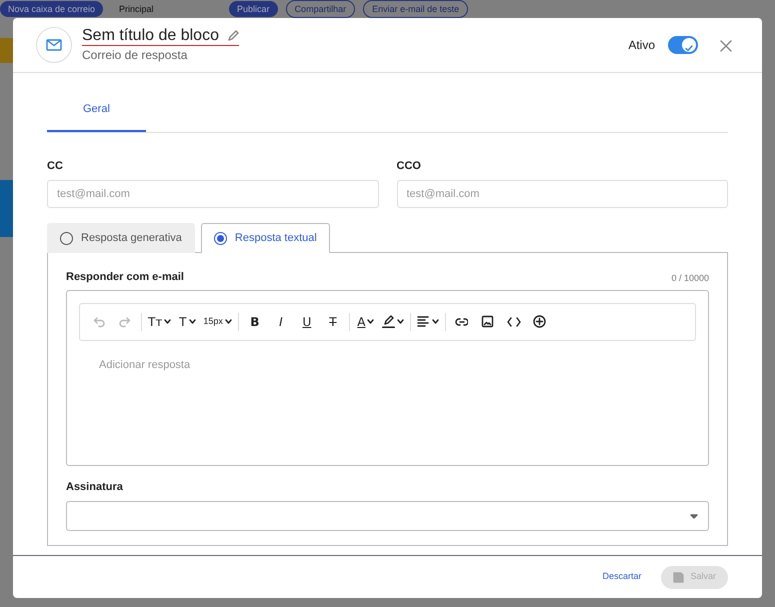 The height and width of the screenshot is (607, 775). I want to click on code-icon, so click(513, 321).